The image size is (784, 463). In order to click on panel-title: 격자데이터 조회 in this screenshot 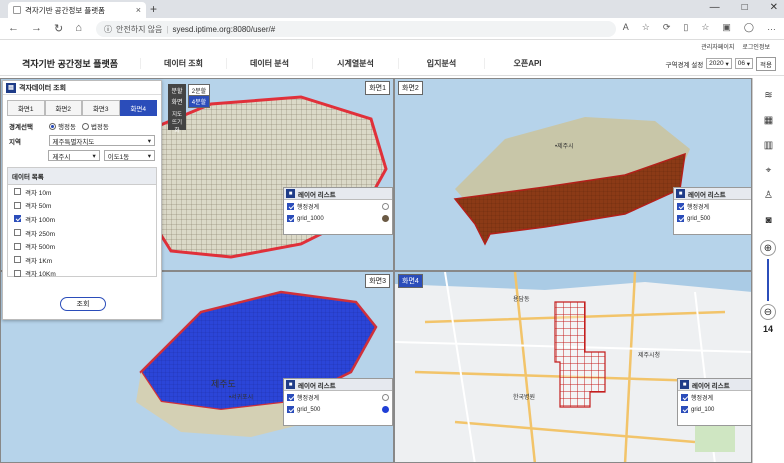, I will do `click(43, 88)`.